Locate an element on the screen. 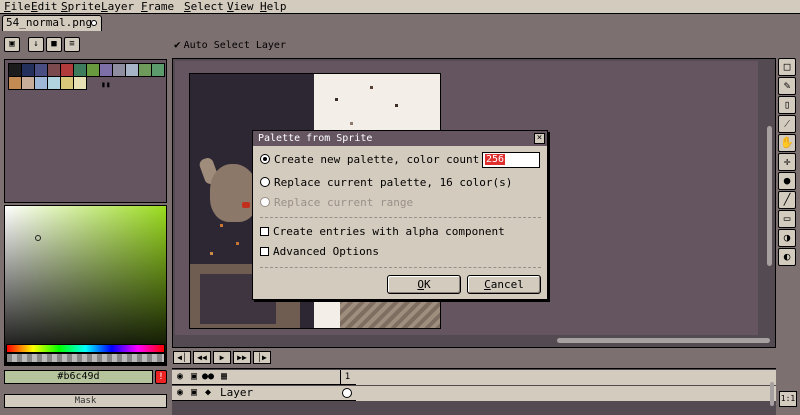 The image size is (800, 415). palette-menu-icon: ≡ is located at coordinates (72, 44).